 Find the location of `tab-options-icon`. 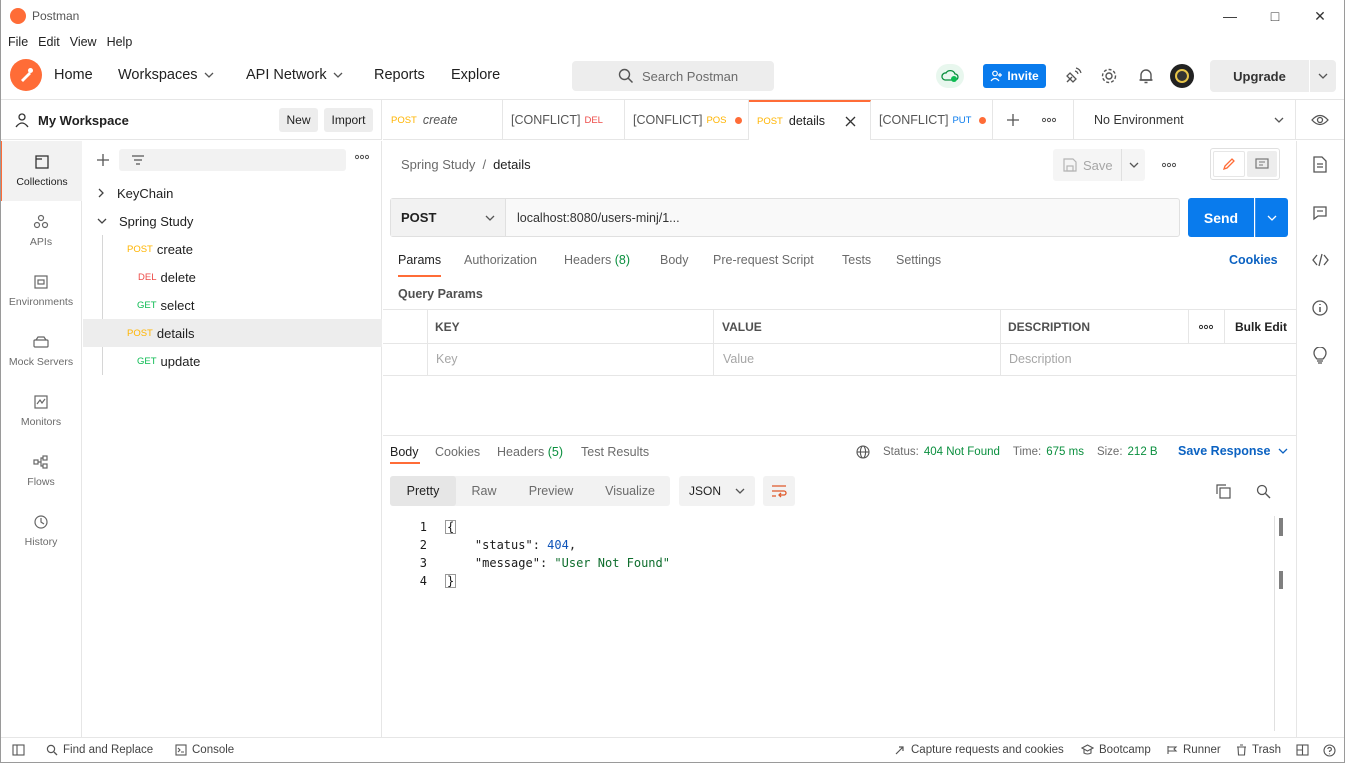

tab-options-icon is located at coordinates (1049, 120).